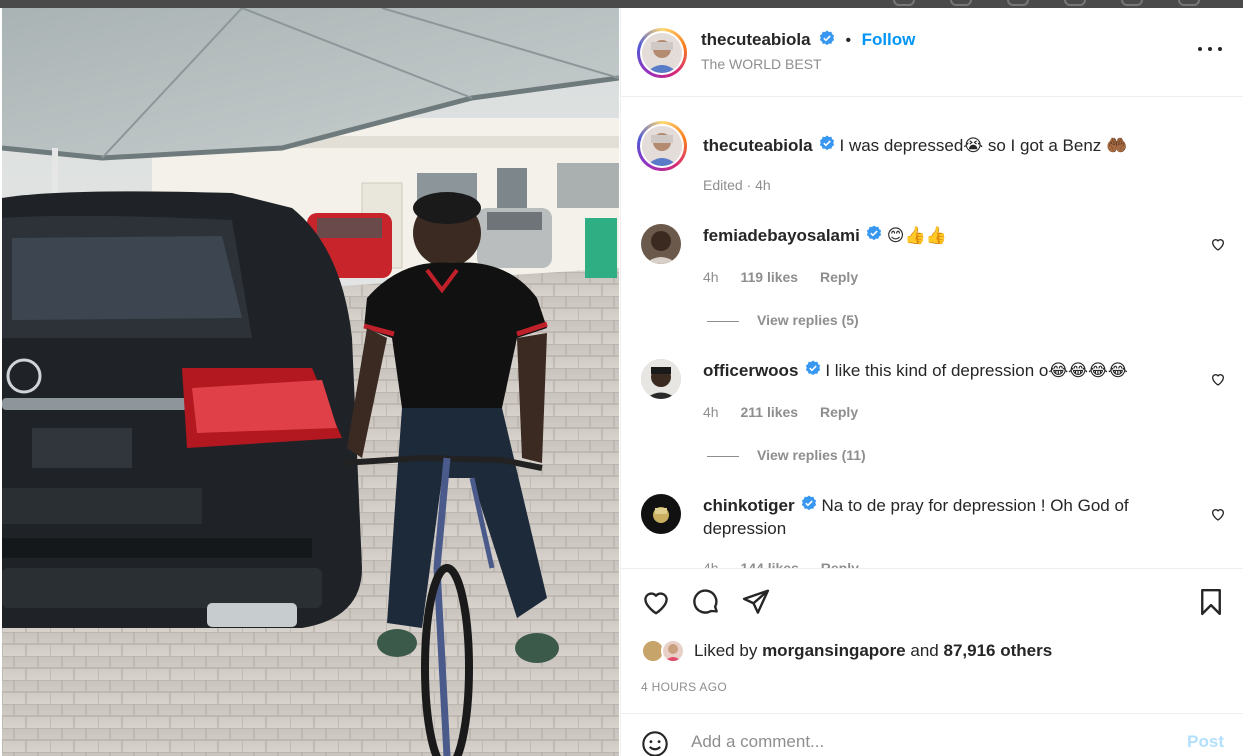 Image resolution: width=1243 pixels, height=756 pixels. I want to click on author-username: thecuteabiola, so click(756, 39).